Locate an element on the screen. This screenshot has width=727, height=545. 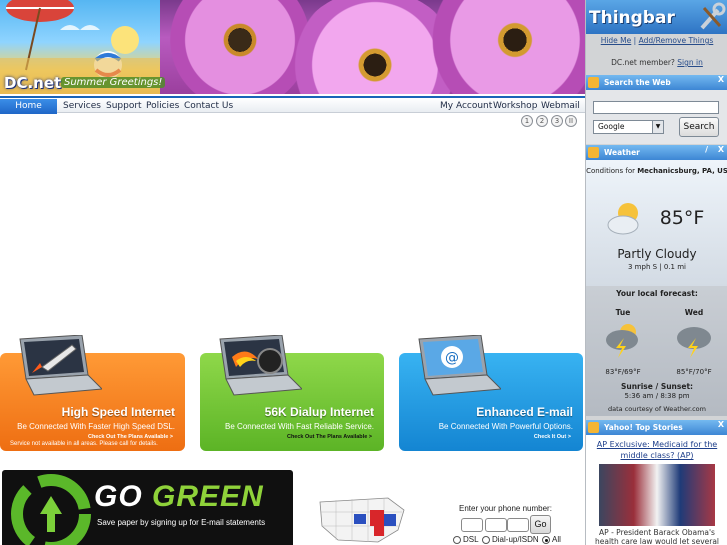
thingbar-header: Thingbar is located at coordinates (656, 17).